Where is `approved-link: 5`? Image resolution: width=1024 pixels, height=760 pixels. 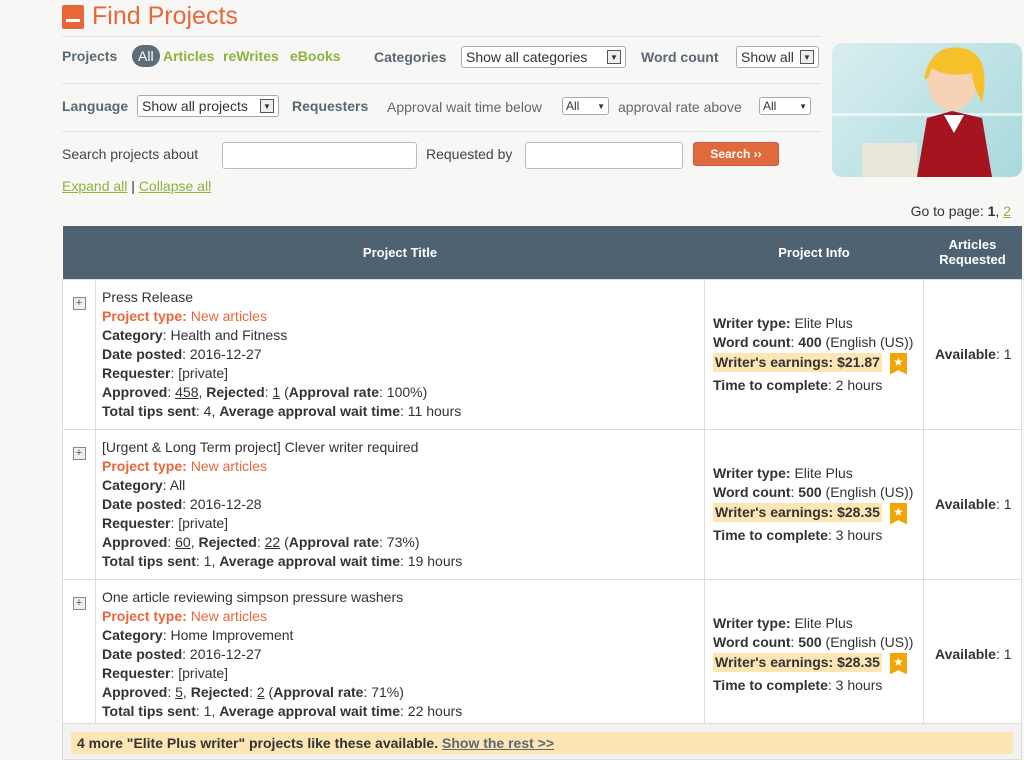
approved-link: 5 is located at coordinates (179, 692).